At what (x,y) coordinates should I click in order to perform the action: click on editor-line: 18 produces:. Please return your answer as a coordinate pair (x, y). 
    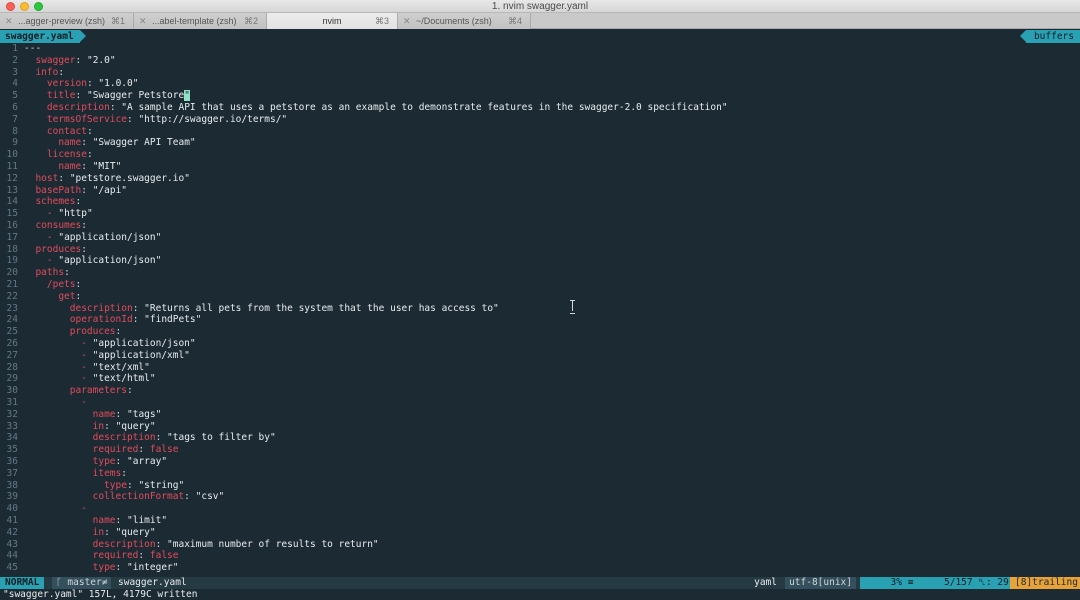
    Looking at the image, I should click on (540, 250).